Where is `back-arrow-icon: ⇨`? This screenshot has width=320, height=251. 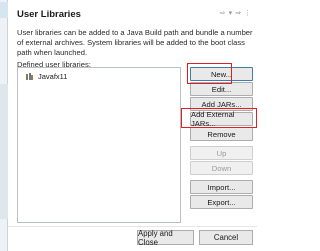 back-arrow-icon: ⇨ is located at coordinates (223, 13).